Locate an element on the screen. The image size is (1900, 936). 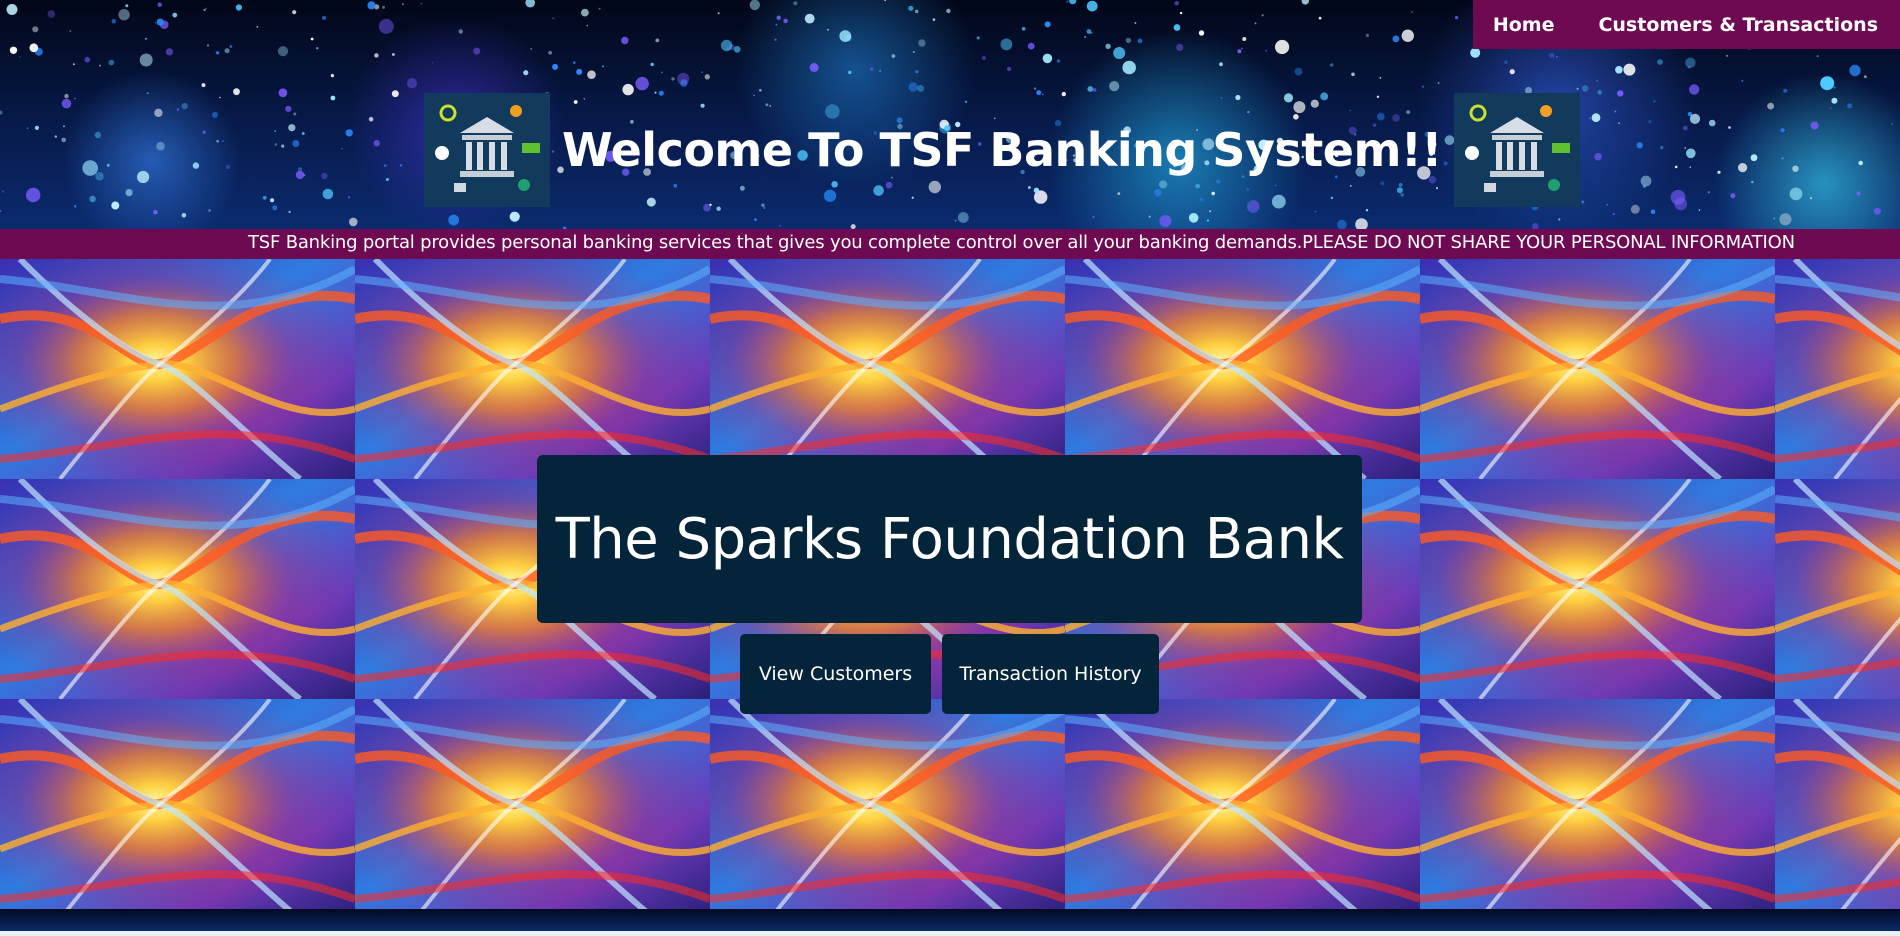
view-customers-button: View Customers is located at coordinates (835, 674).